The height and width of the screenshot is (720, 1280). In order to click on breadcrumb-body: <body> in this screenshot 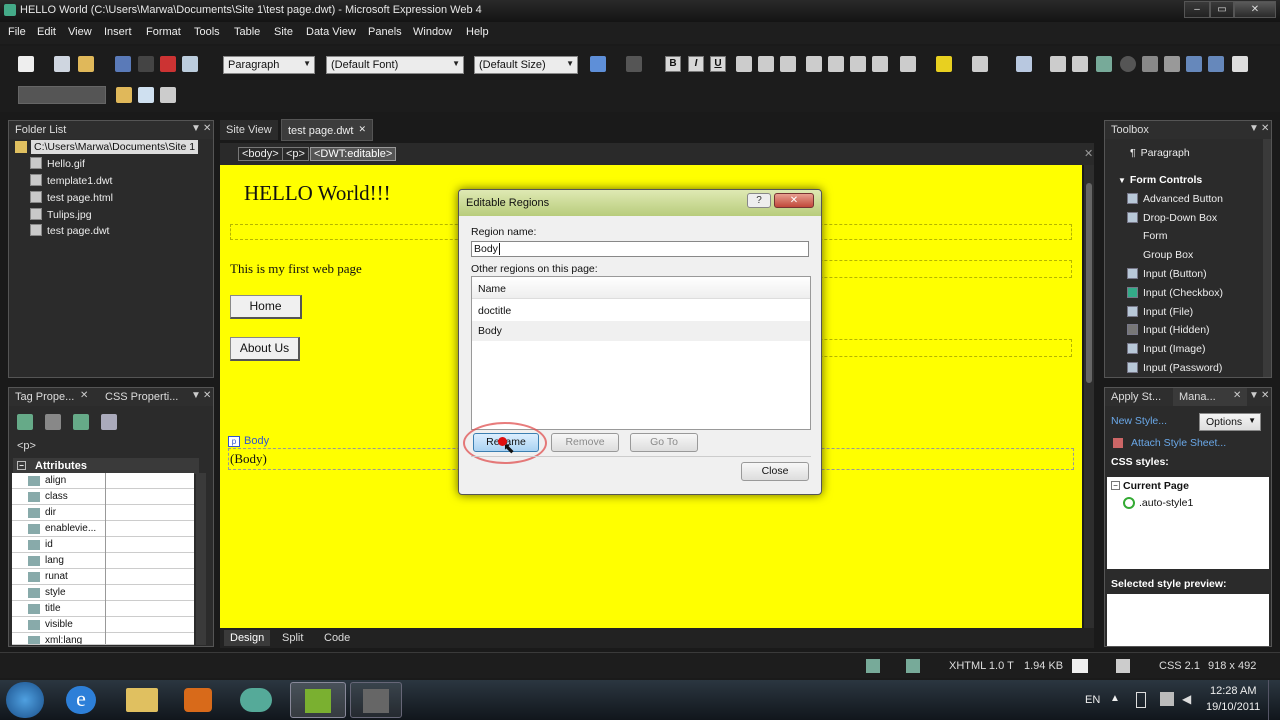, I will do `click(260, 154)`.